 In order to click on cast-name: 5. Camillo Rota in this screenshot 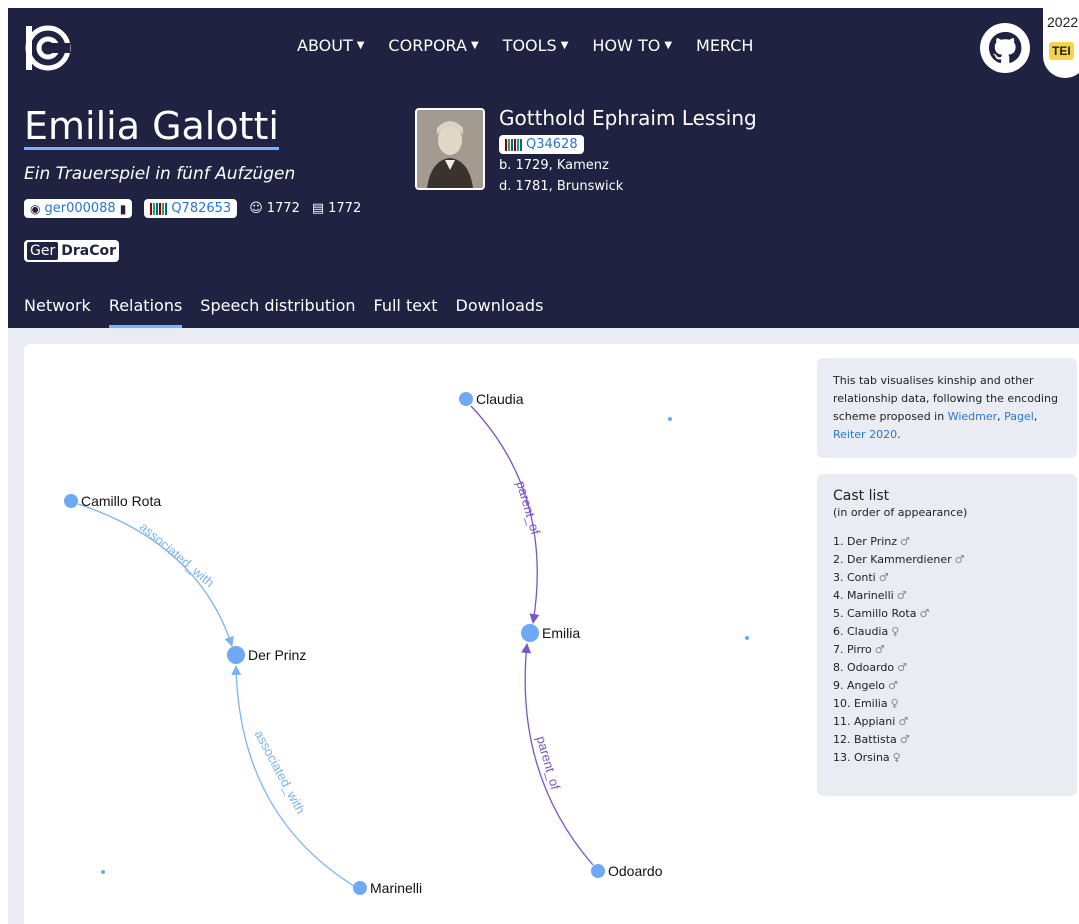, I will do `click(875, 613)`.